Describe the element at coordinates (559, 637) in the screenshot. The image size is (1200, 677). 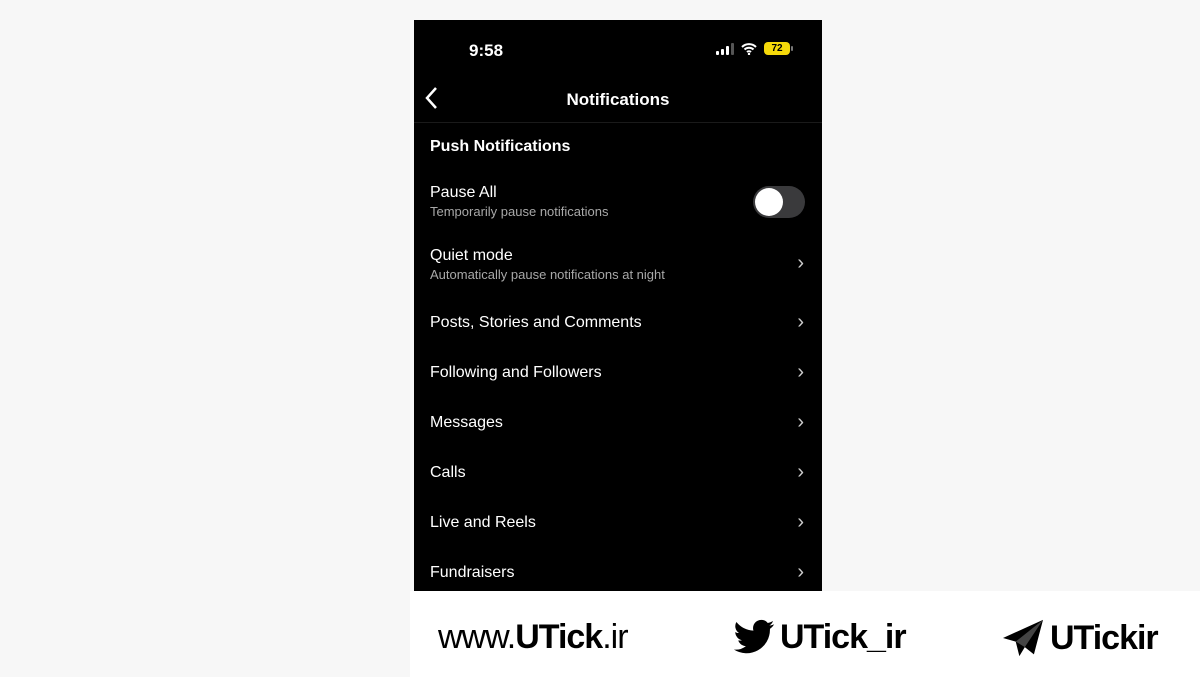
I see `website-brand: UTick` at that location.